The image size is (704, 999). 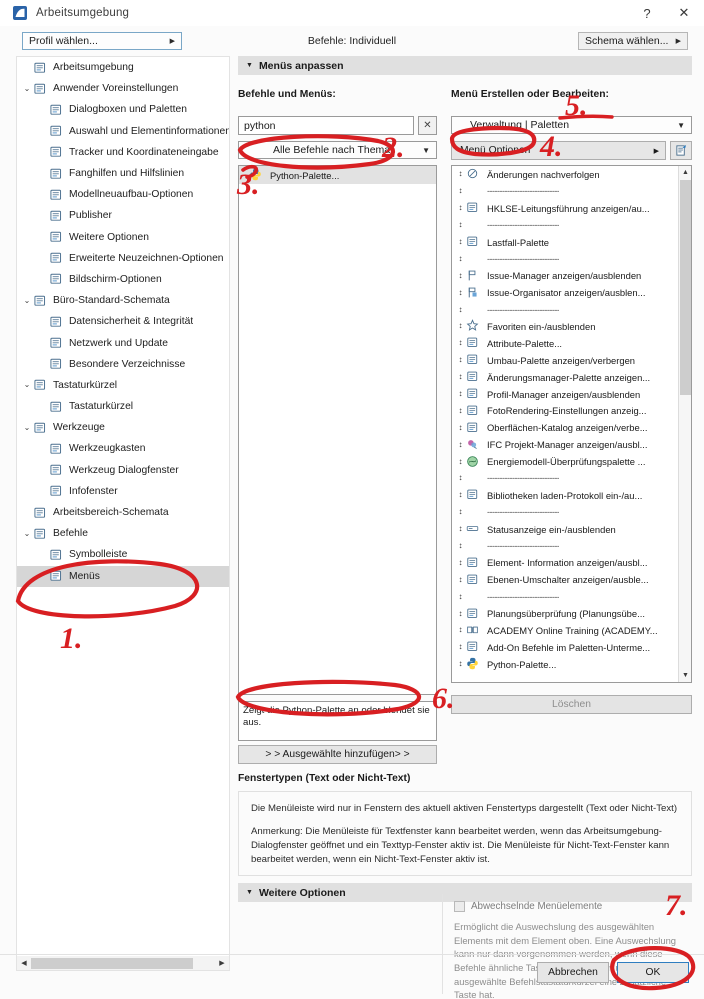 I want to click on sidebar-item-werkzeug-dialogfenster: Werkzeug Dialogfenster, so click(x=123, y=470).